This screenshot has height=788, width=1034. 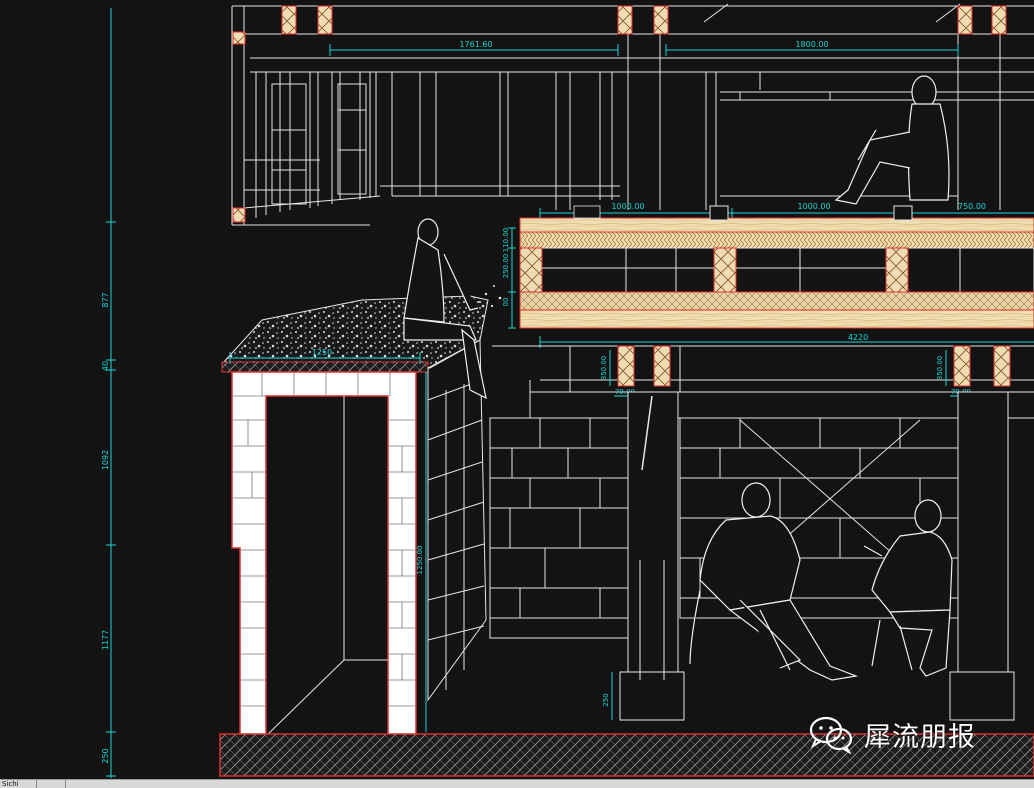 I want to click on dim-footing: 250, so click(x=606, y=699).